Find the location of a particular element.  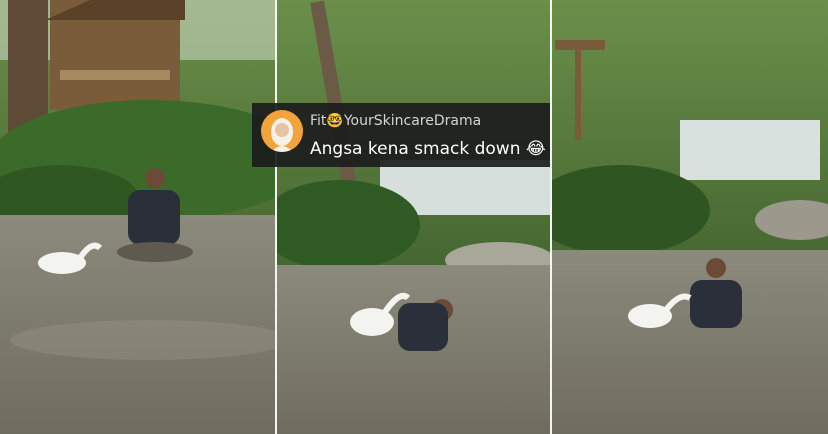

avatar is located at coordinates (282, 131).